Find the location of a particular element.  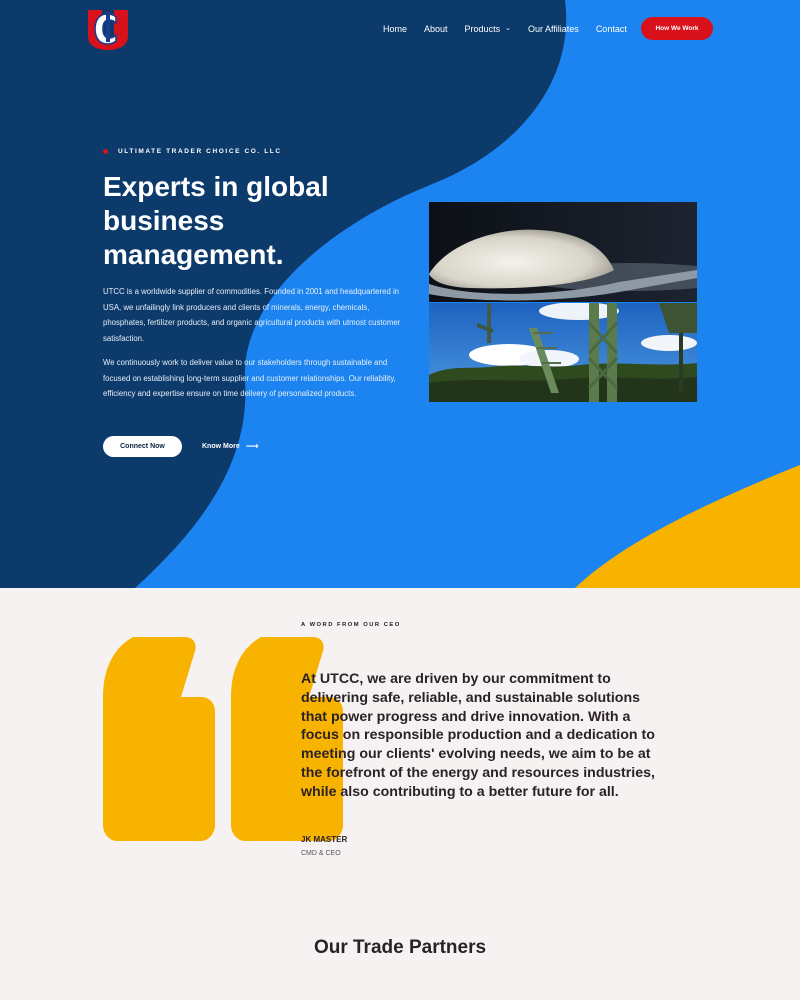

nav-products-label: Products is located at coordinates (482, 29).